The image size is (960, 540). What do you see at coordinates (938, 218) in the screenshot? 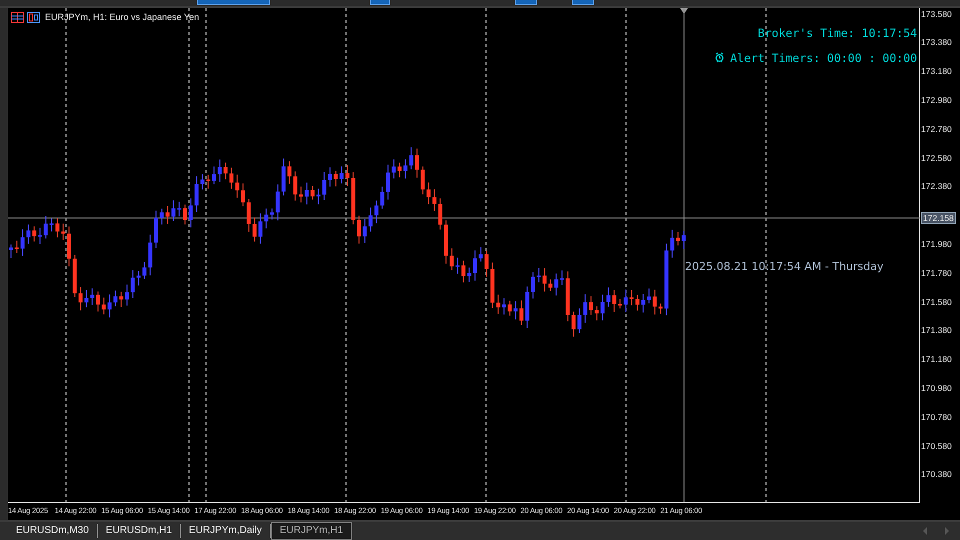
I see `current-price-label: 172.158` at bounding box center [938, 218].